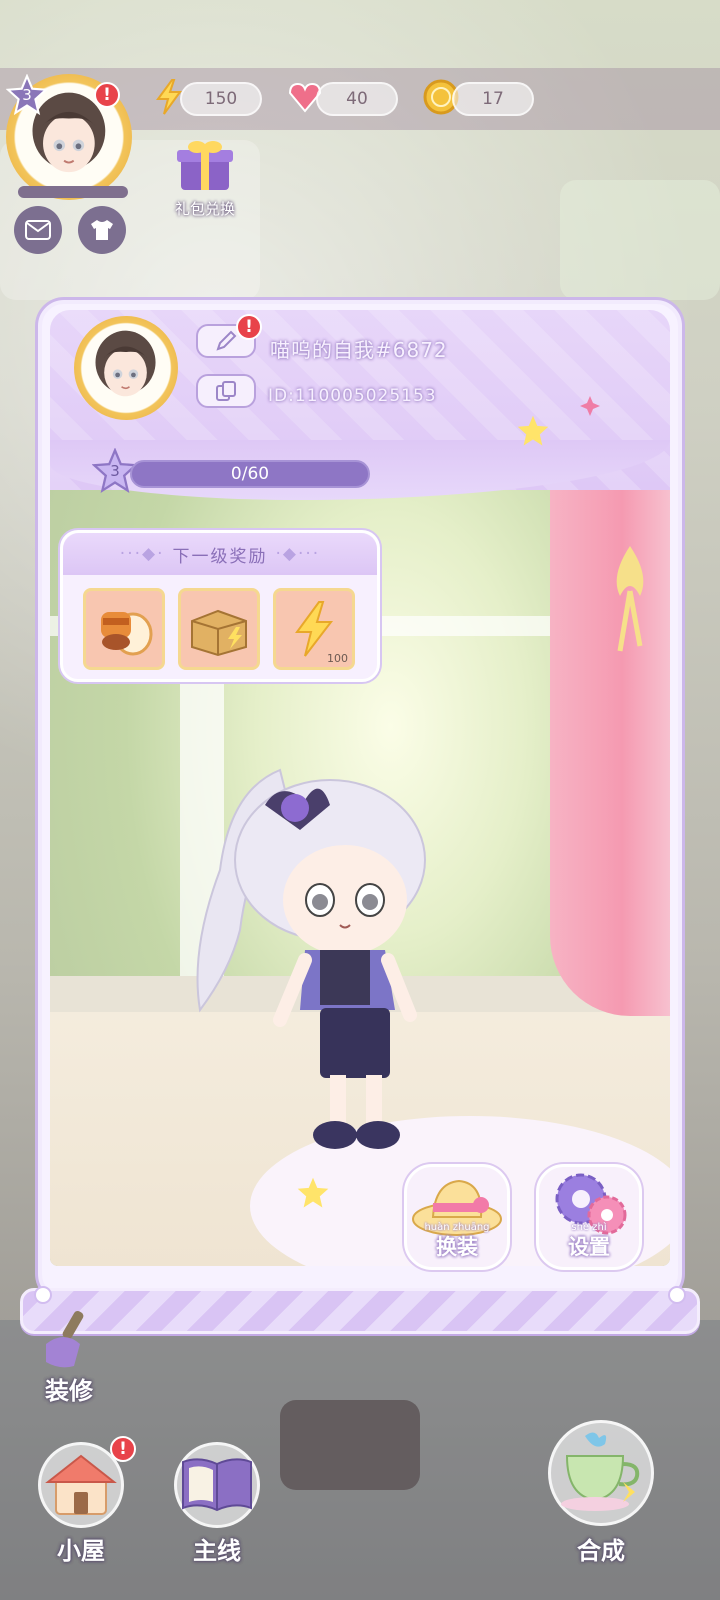  Describe the element at coordinates (457, 1217) in the screenshot. I see `dress-up-button: huàn zhuāng 换装` at that location.